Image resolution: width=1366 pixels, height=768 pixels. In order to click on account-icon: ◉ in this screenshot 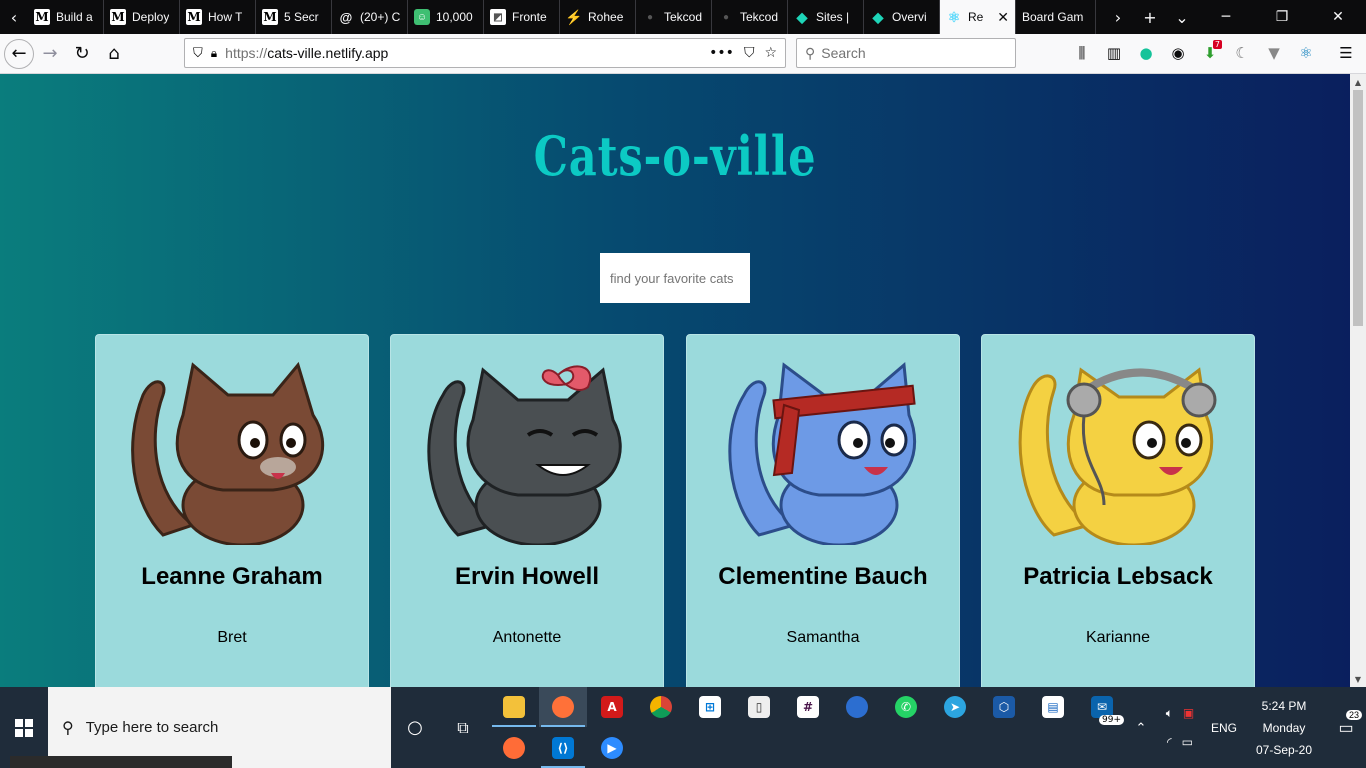, I will do `click(1178, 53)`.